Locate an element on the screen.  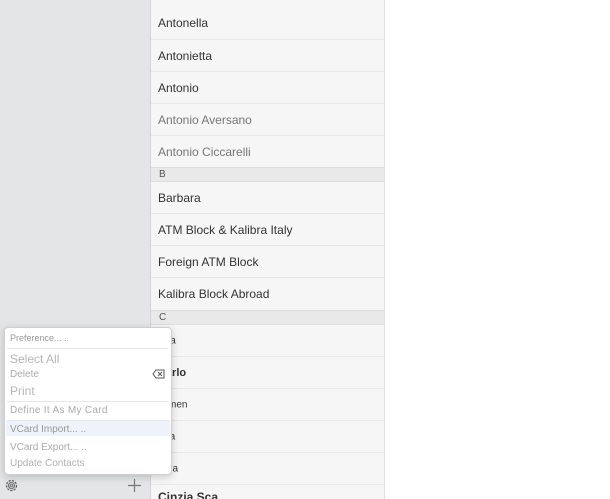
contact-row: Armen is located at coordinates (267, 405).